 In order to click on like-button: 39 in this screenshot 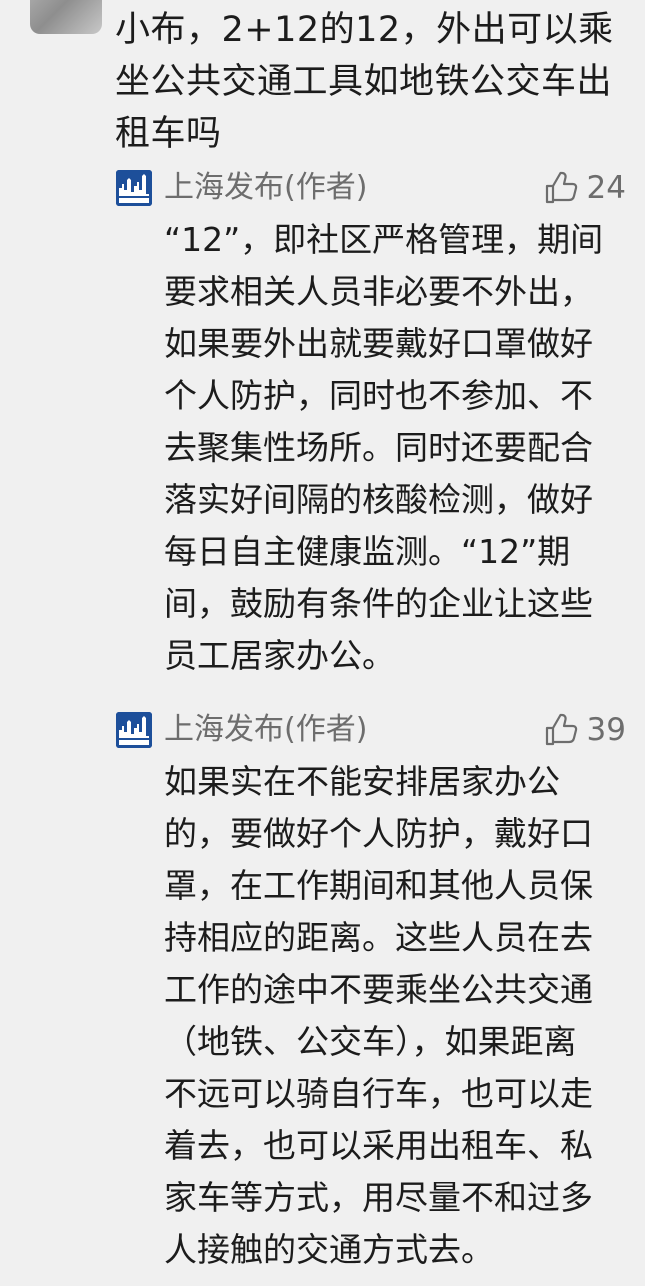, I will do `click(584, 730)`.